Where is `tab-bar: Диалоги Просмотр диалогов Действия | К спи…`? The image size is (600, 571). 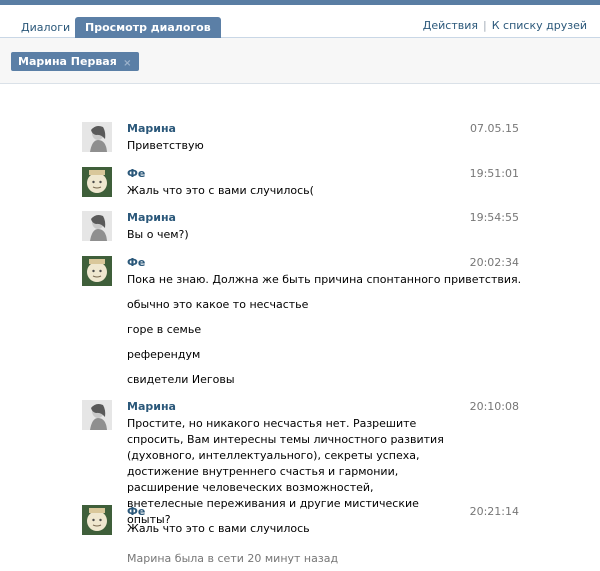 tab-bar: Диалоги Просмотр диалогов Действия | К спи… is located at coordinates (300, 21).